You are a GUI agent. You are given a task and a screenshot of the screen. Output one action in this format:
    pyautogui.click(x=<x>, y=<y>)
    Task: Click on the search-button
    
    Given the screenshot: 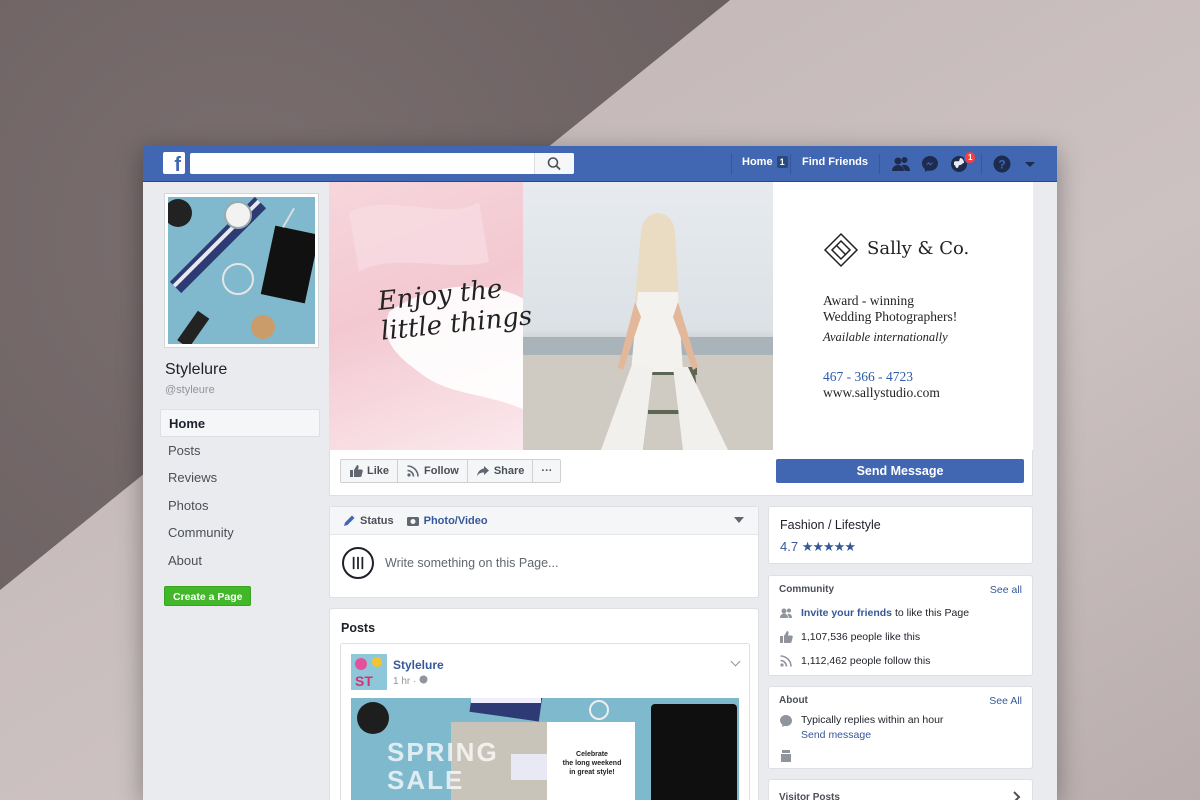 What is the action you would take?
    pyautogui.click(x=554, y=163)
    